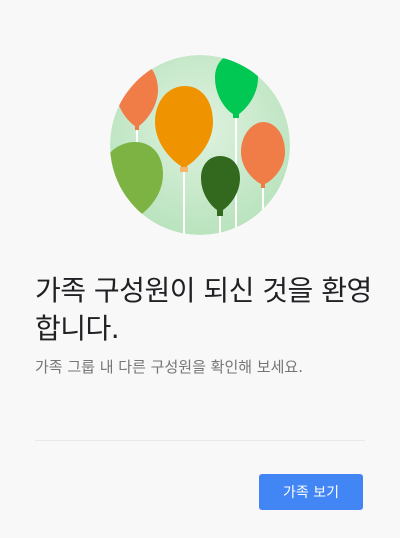  I want to click on divider, so click(200, 440).